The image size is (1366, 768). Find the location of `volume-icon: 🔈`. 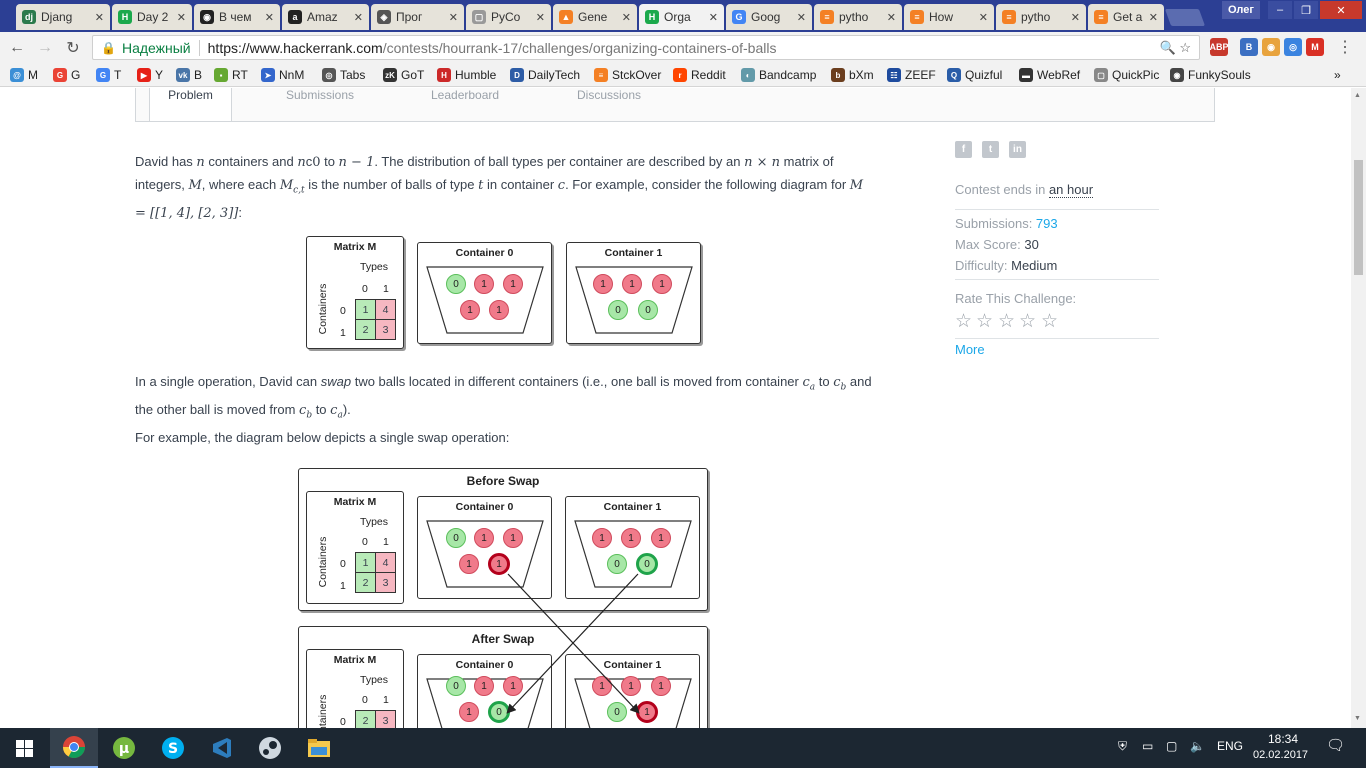

volume-icon: 🔈 is located at coordinates (1197, 746).